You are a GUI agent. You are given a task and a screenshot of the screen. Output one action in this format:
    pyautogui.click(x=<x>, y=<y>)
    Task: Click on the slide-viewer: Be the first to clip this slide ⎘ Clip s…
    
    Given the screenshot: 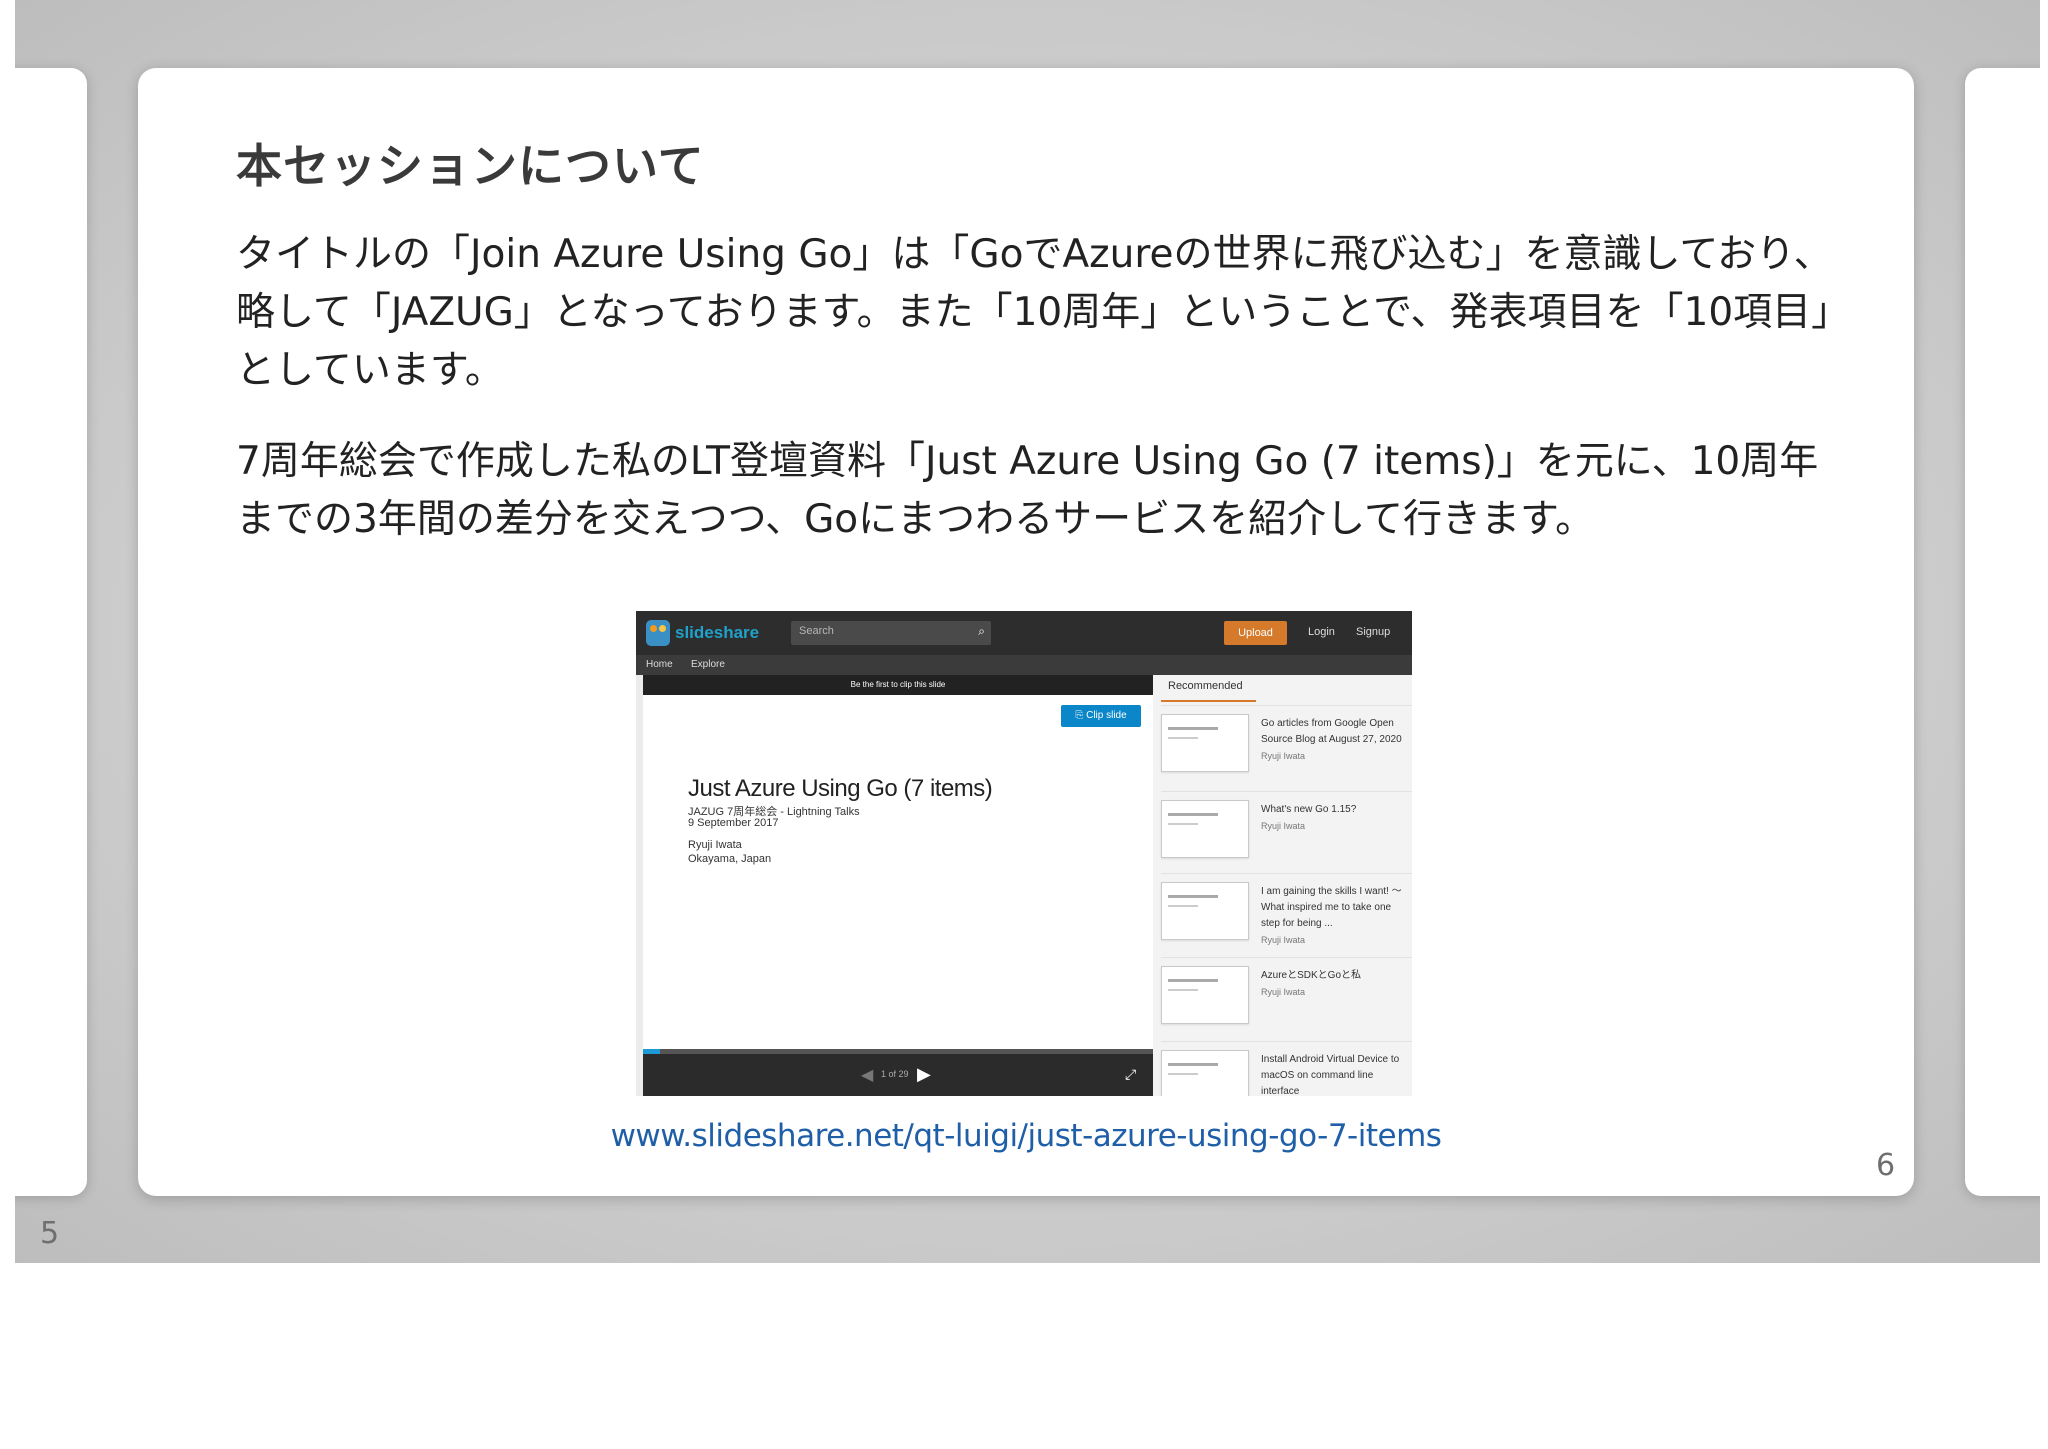 What is the action you would take?
    pyautogui.click(x=898, y=885)
    